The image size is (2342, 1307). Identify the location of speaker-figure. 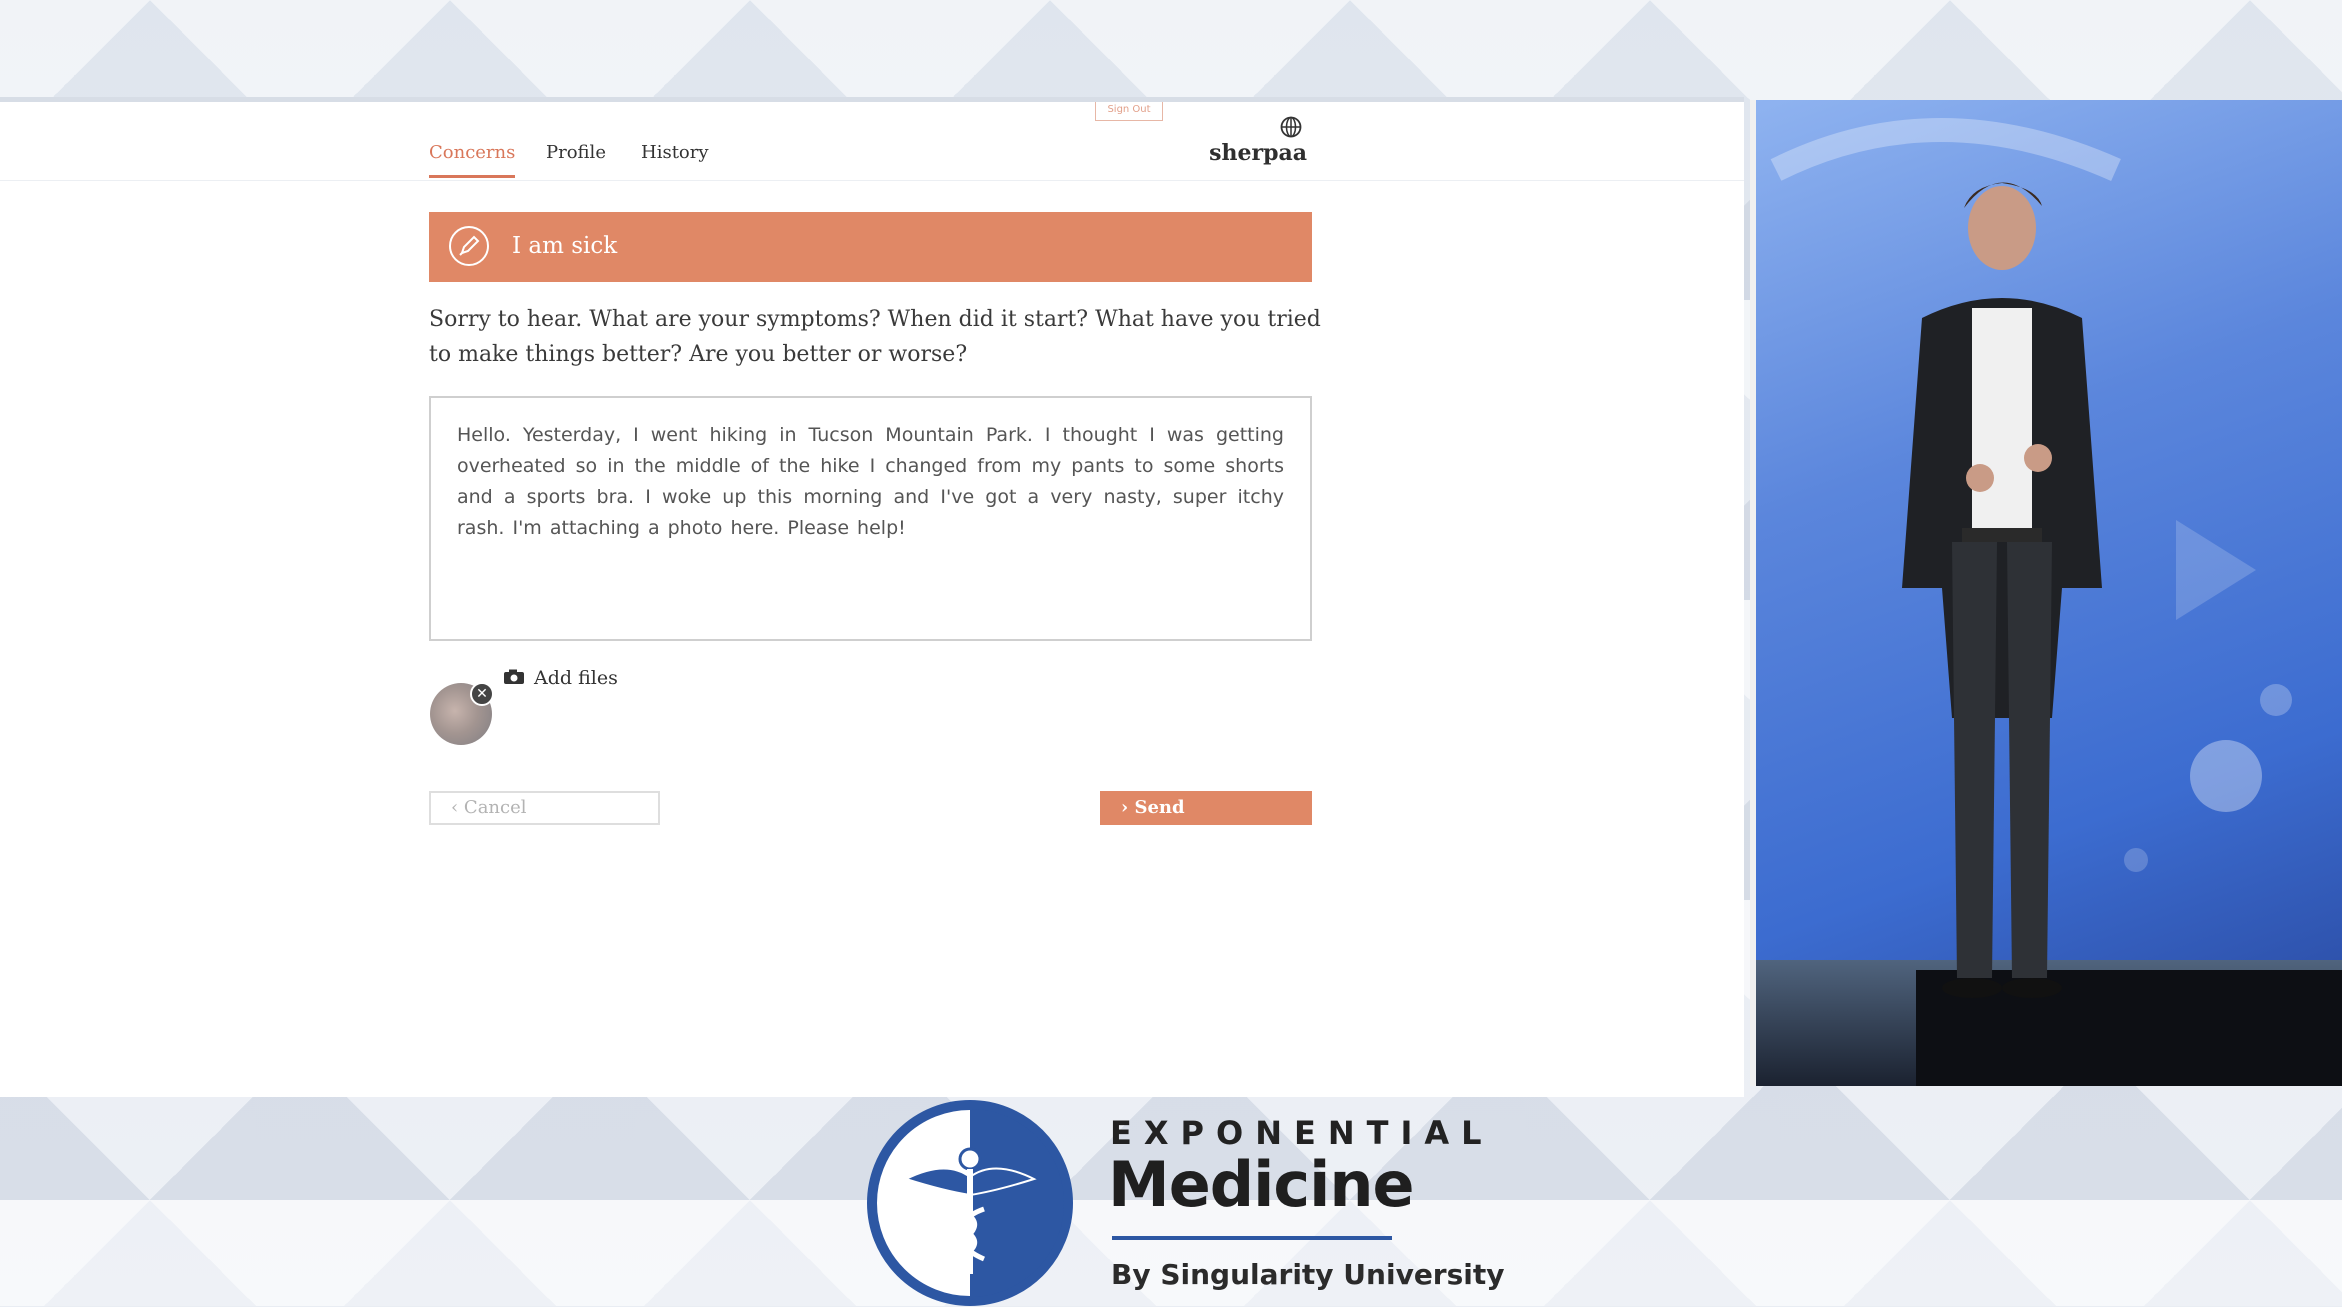
(2002, 590).